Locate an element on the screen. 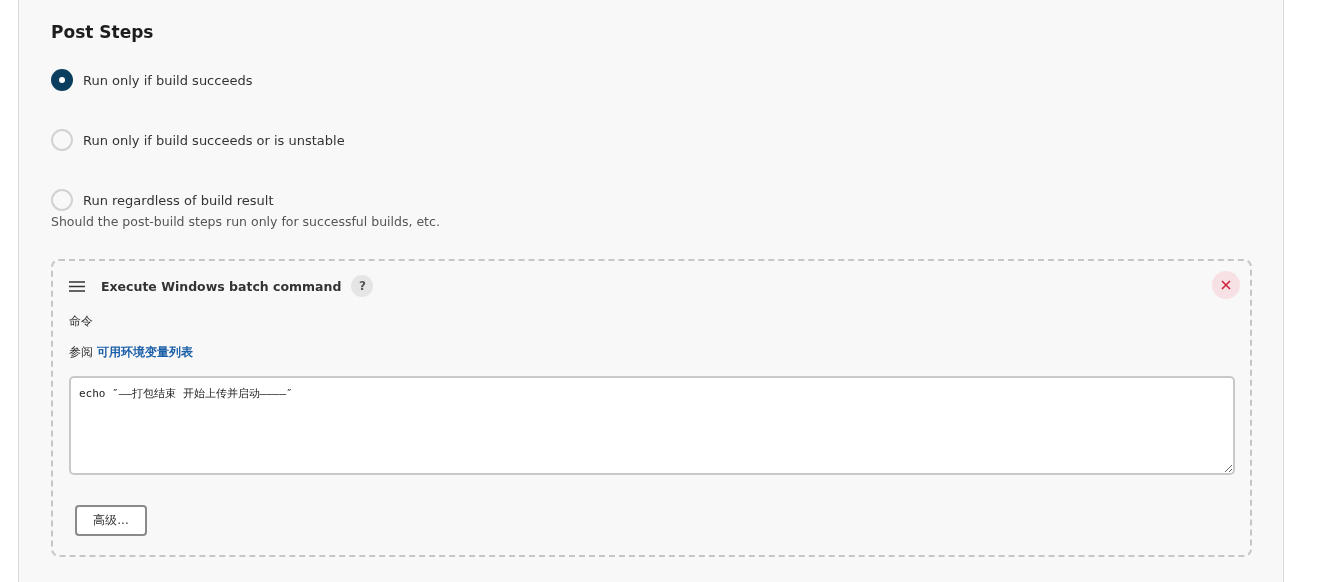  radio-label: Run only if build succeeds is located at coordinates (168, 80).